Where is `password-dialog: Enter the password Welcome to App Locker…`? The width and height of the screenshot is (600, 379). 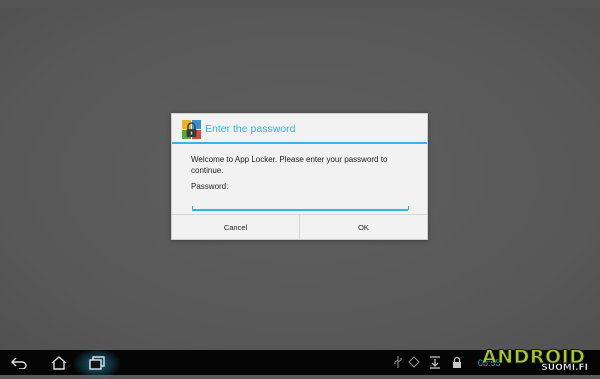
password-dialog: Enter the password Welcome to App Locker… is located at coordinates (299, 176).